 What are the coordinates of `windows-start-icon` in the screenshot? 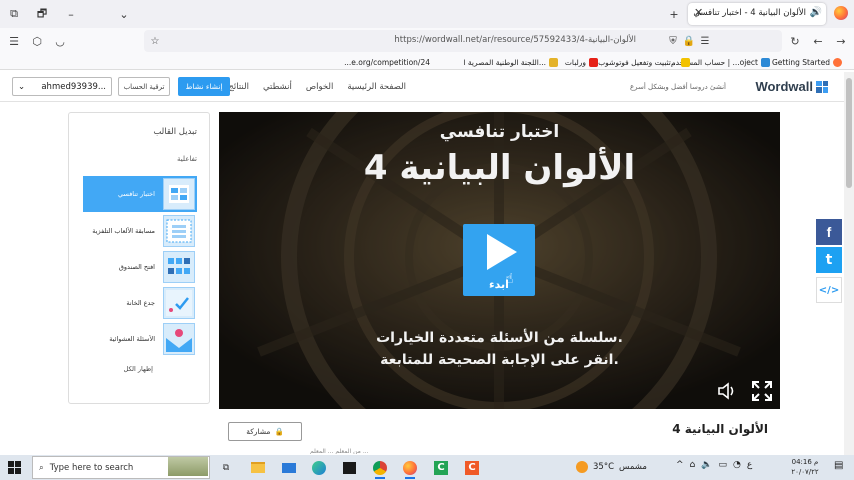 It's located at (14, 467).